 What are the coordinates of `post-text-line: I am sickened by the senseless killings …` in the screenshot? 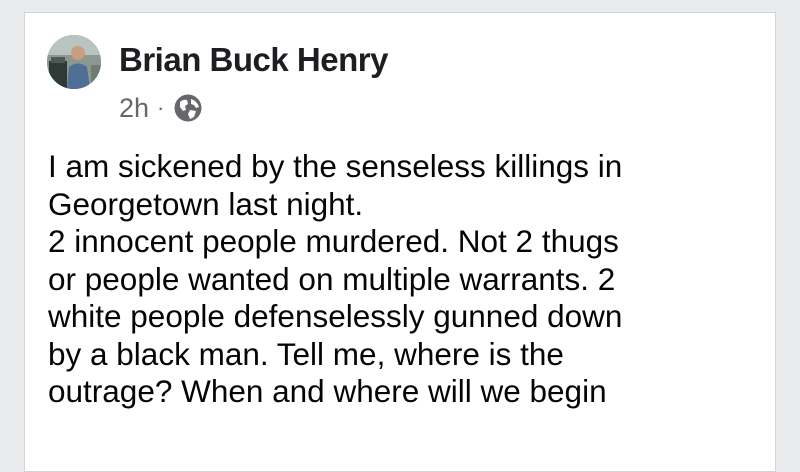 It's located at (335, 166).